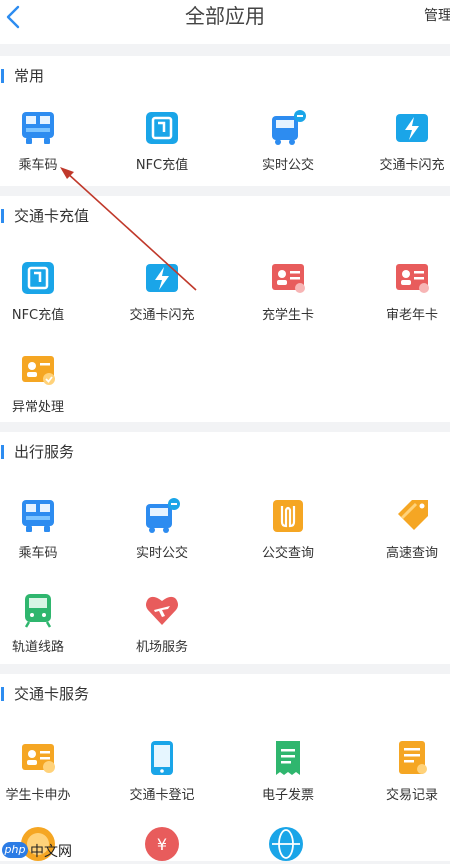  I want to click on app-student-card: 充学生卡, so click(288, 290).